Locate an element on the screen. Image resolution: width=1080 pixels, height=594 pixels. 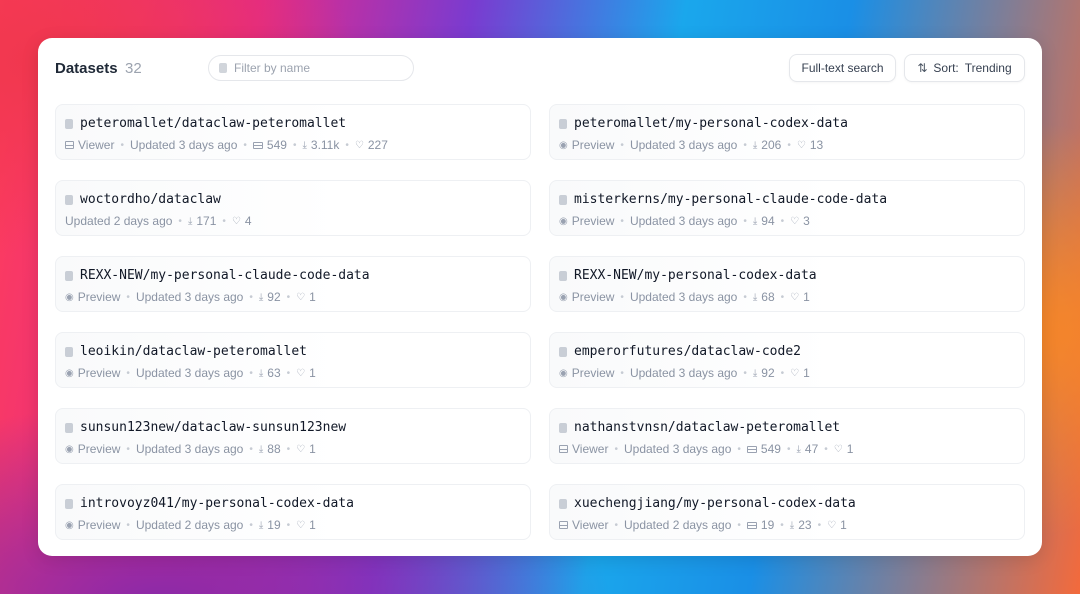
dataset-name: peteromallet/my-personal-codex-data is located at coordinates (711, 123).